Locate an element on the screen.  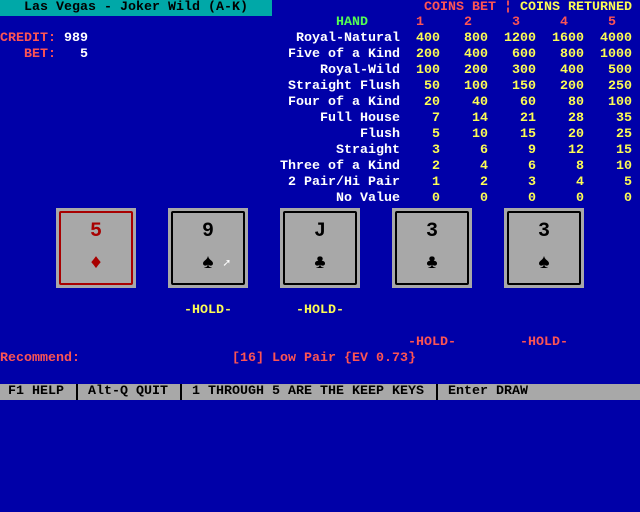
paytable-hand-name: Four of a Kind is located at coordinates (344, 102).